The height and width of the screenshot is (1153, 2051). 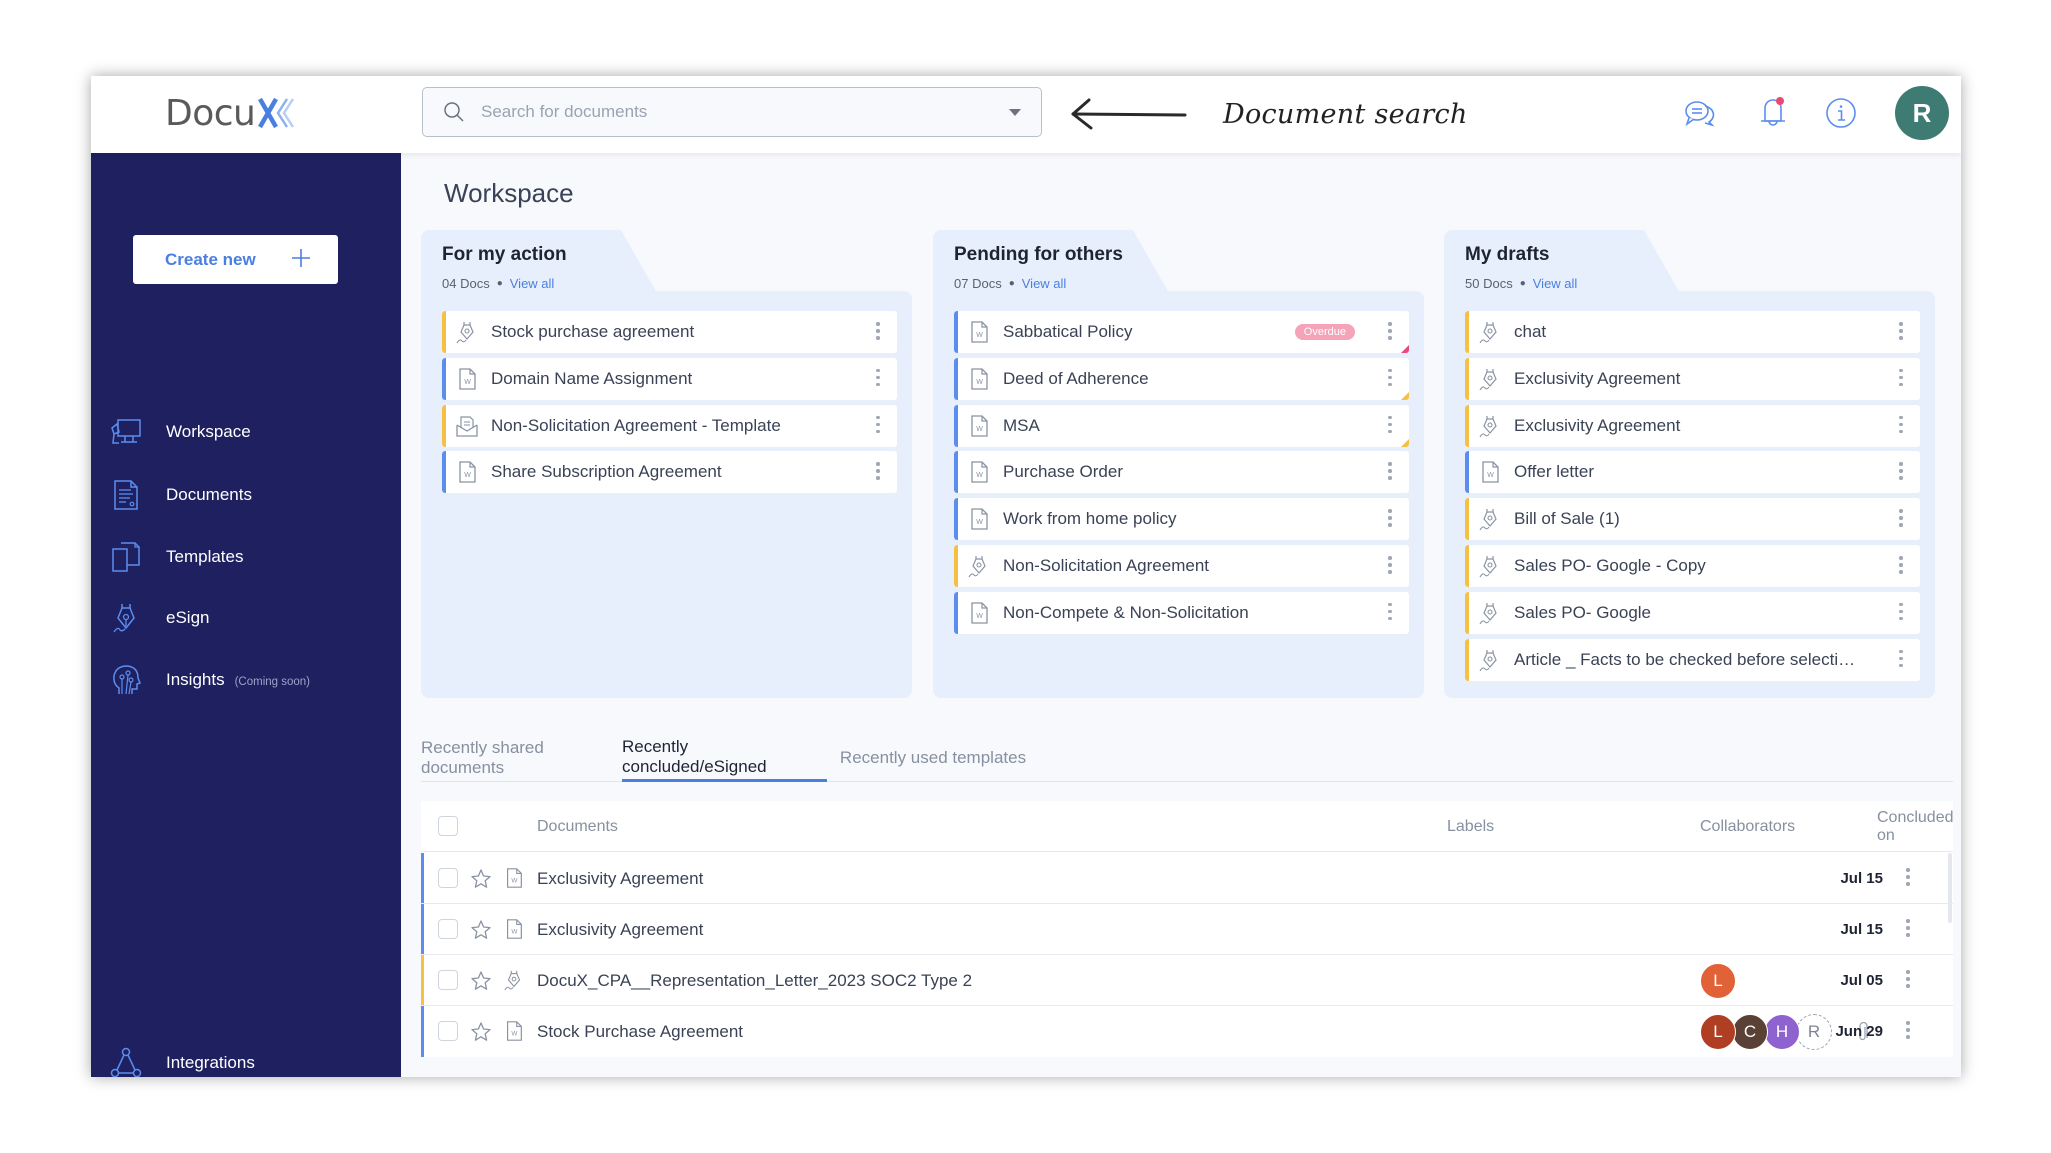 I want to click on list-item: W Non-Compete & Non-Solicitation, so click(x=1181, y=612).